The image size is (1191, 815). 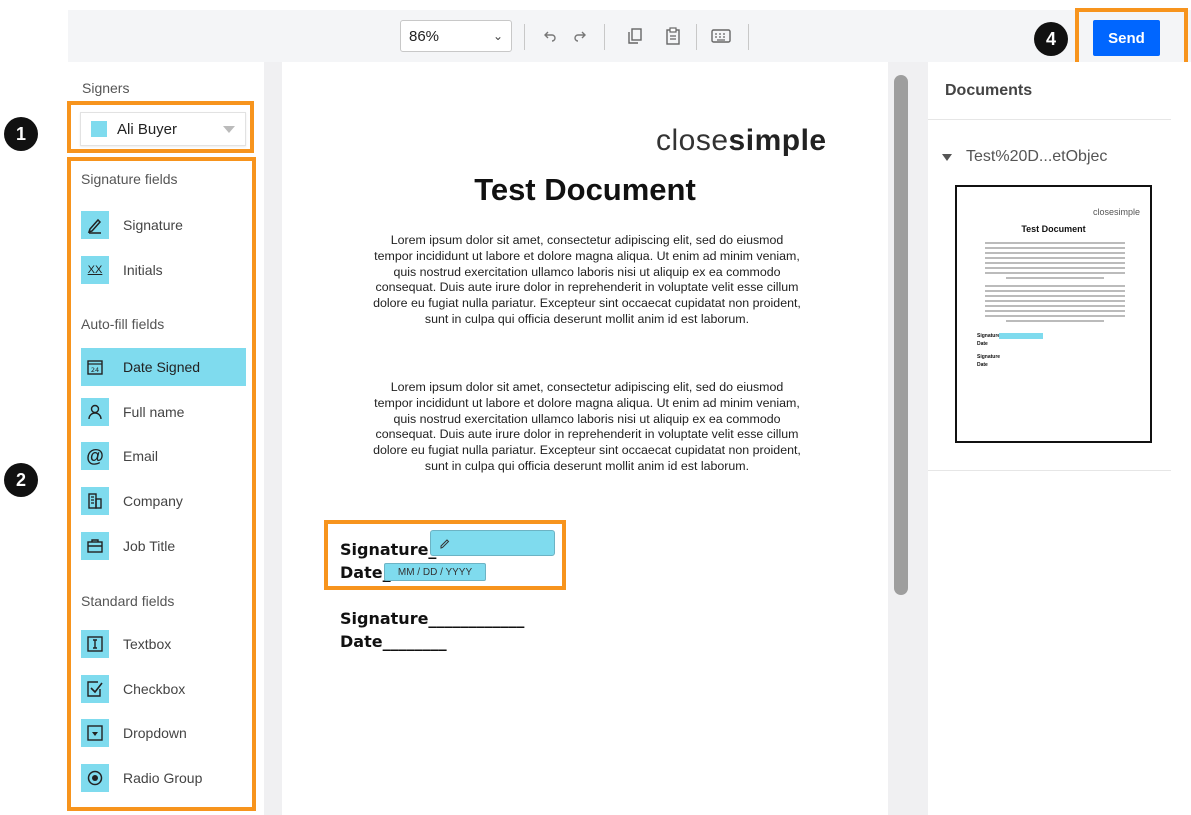 I want to click on field-company: Company, so click(x=163, y=501).